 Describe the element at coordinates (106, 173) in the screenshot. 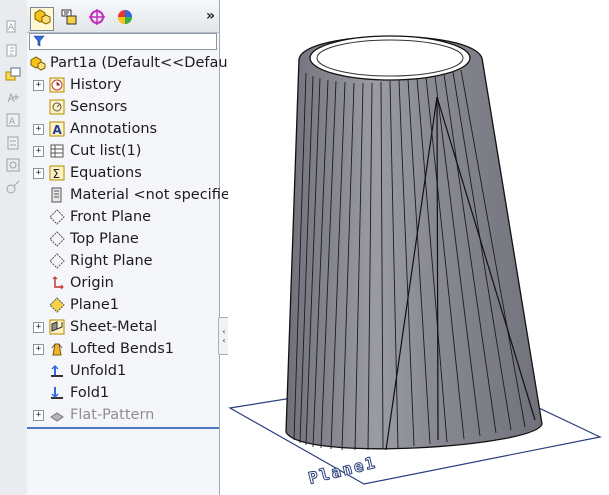

I see `tree-item-label: Equations` at that location.